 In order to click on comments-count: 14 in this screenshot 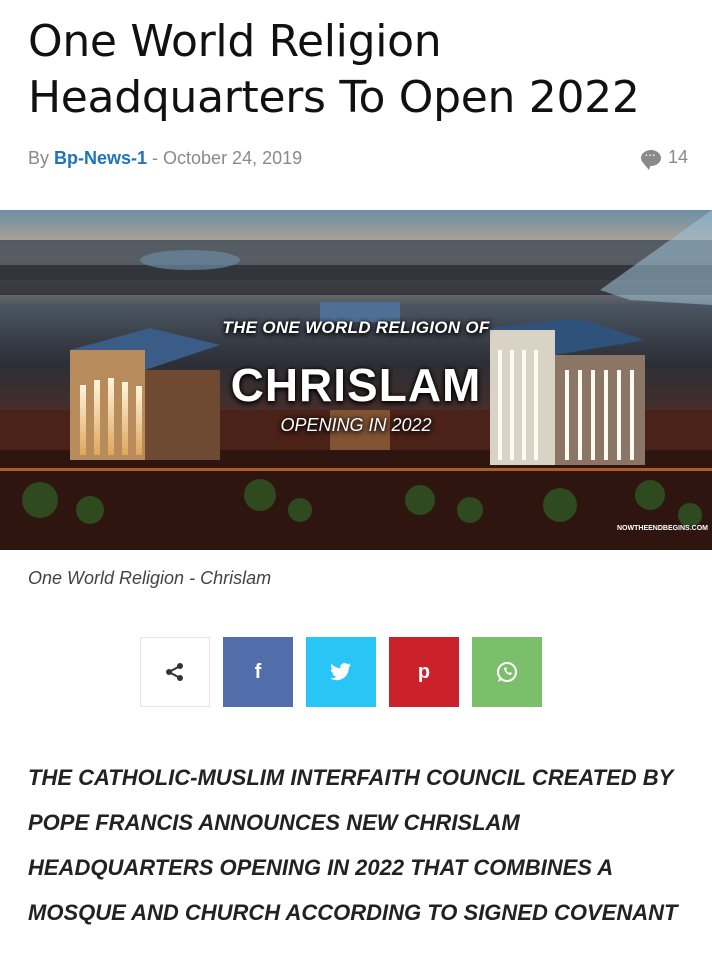, I will do `click(664, 158)`.